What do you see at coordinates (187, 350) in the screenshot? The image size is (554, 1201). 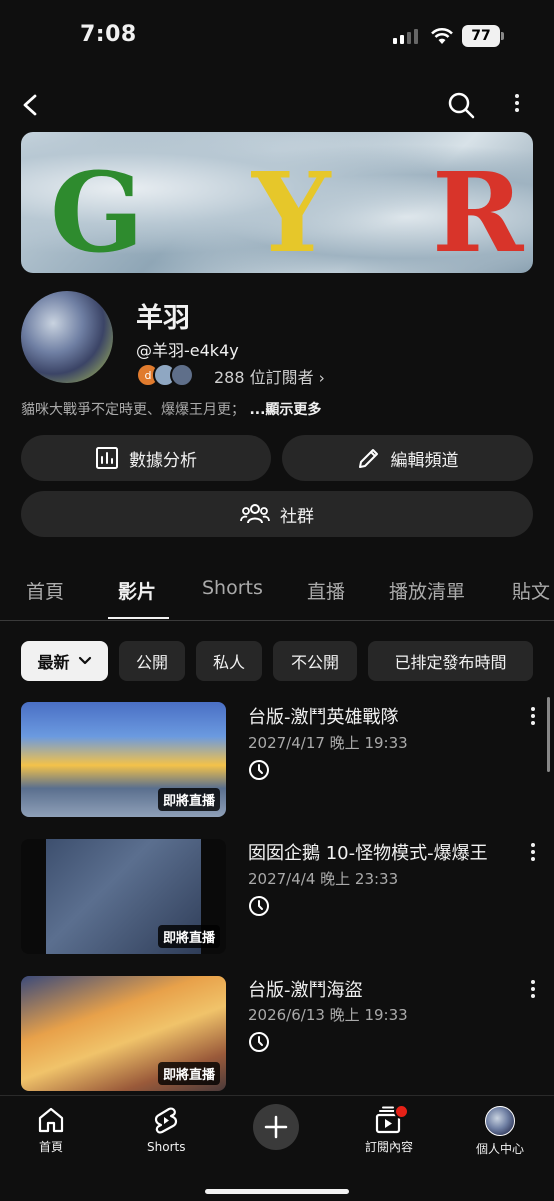 I see `channel-handle: @羊羽-e4k4y` at bounding box center [187, 350].